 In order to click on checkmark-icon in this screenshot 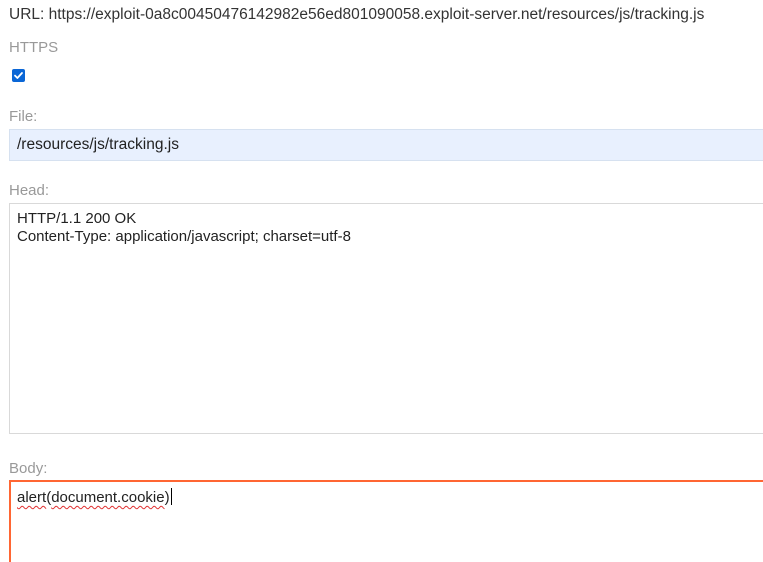, I will do `click(18, 75)`.